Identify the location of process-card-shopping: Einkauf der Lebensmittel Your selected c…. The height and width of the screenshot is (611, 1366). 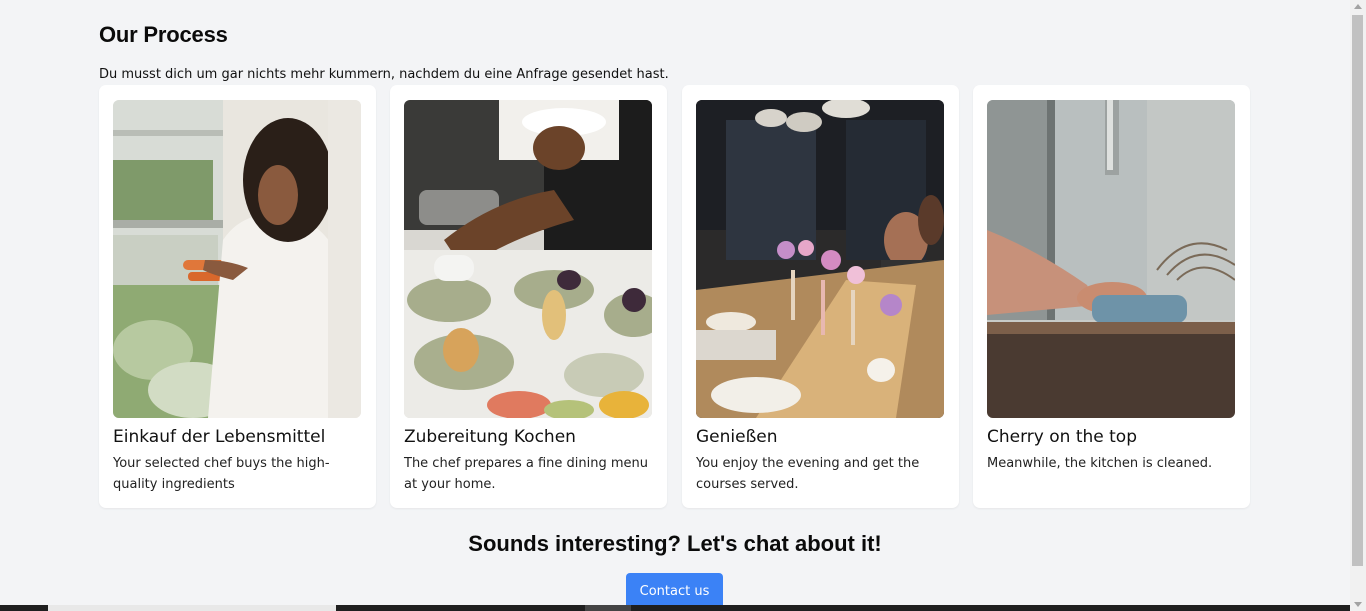
(237, 296).